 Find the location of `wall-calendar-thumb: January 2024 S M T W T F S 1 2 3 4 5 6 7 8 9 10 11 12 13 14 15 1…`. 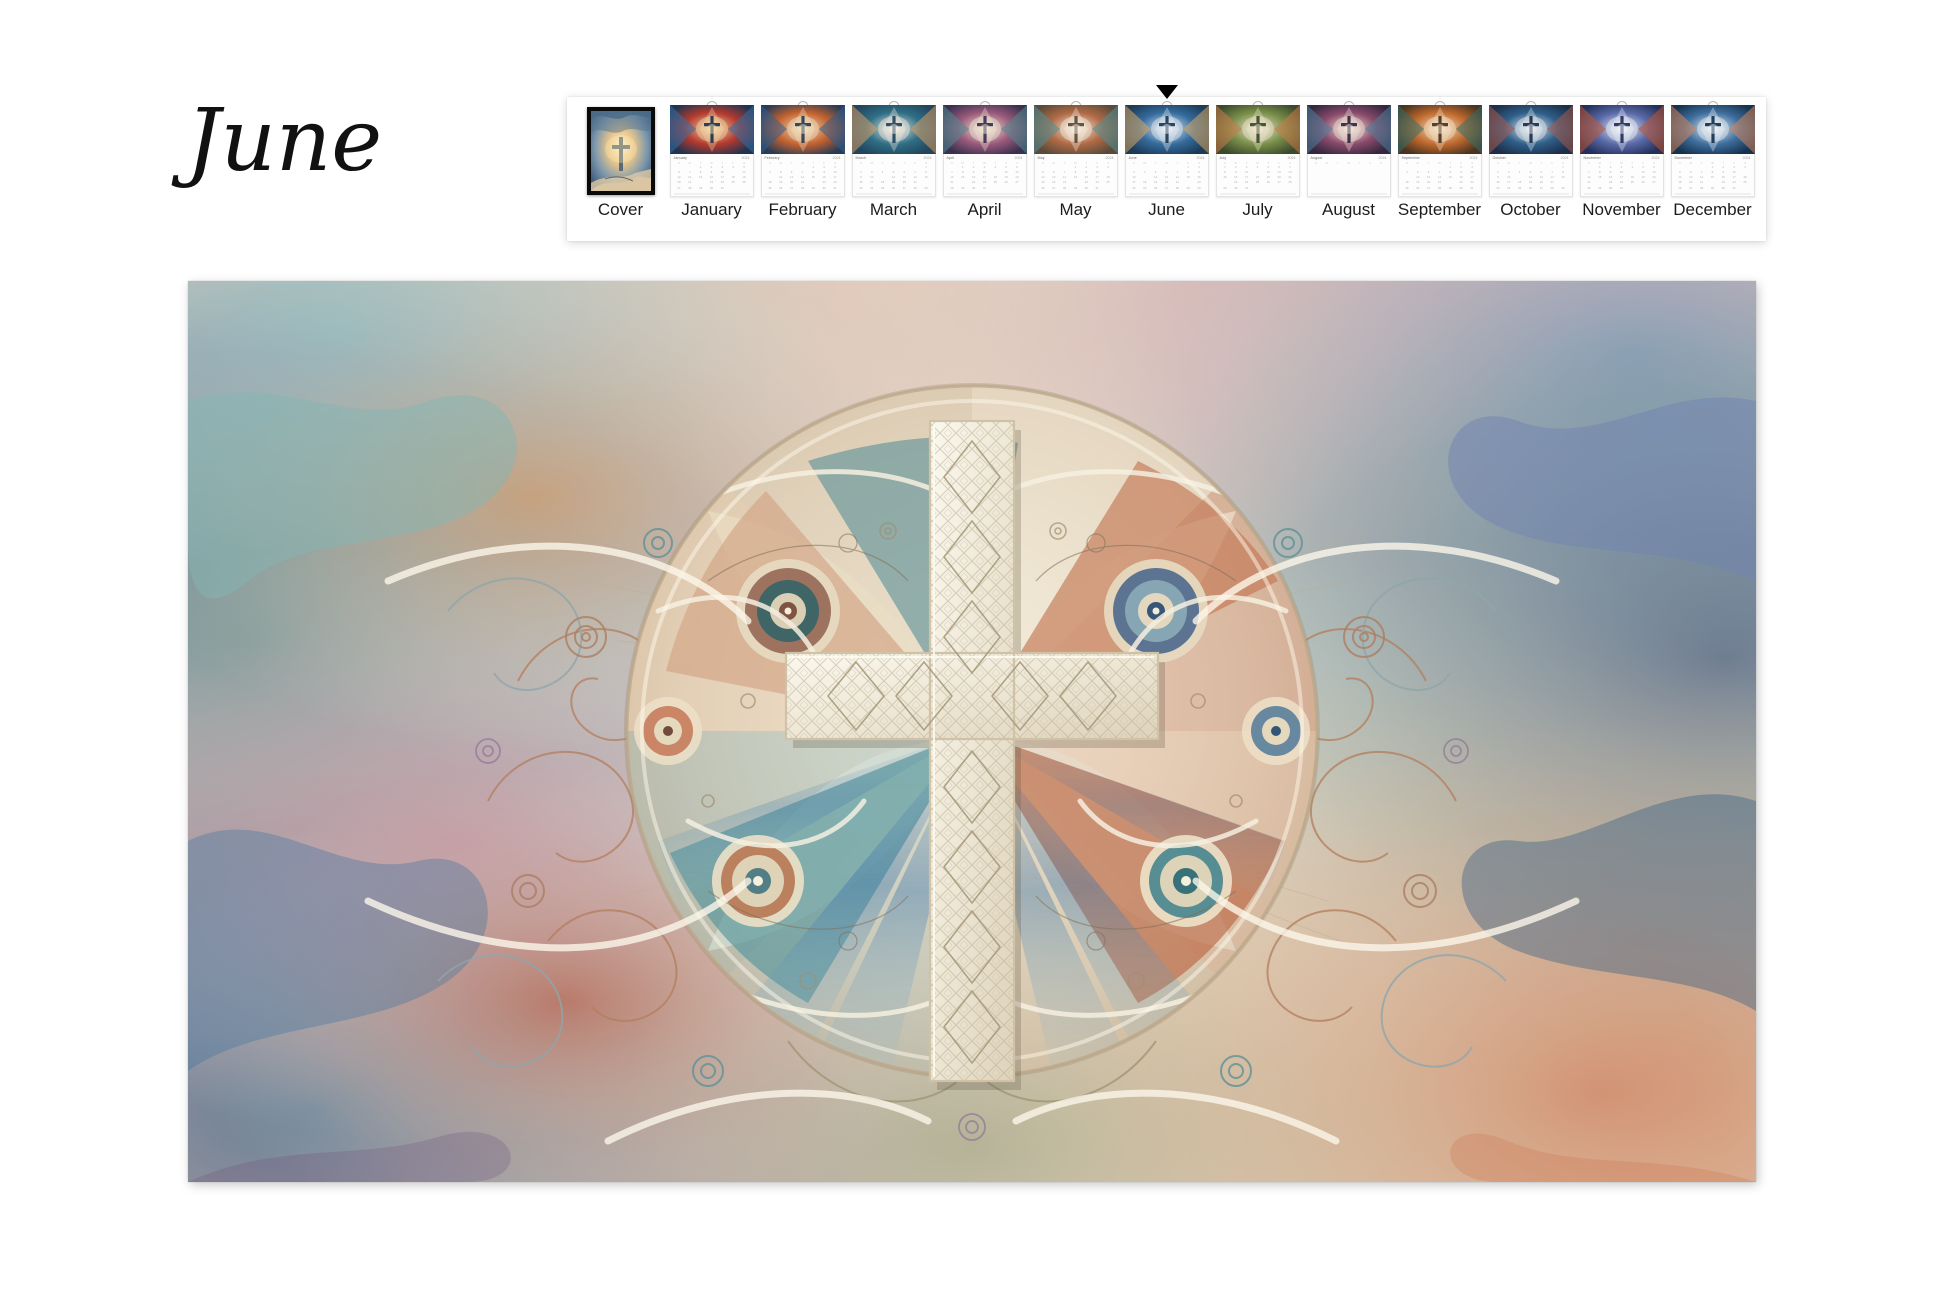

wall-calendar-thumb: January 2024 S M T W T F S 1 2 3 4 5 6 7 8 9 10 11 12 13 14 15 1… is located at coordinates (711, 149).